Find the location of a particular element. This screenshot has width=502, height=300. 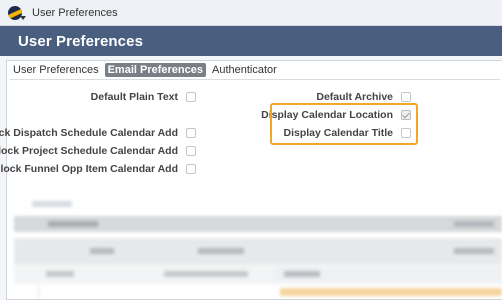

default-archive-checkbox is located at coordinates (406, 97).